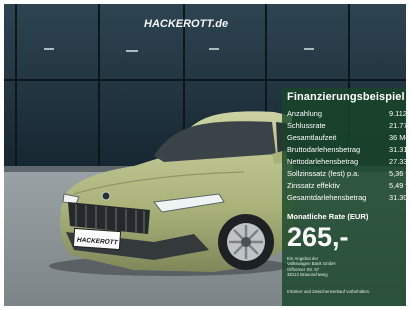 Image resolution: width=410 pixels, height=310 pixels. I want to click on brand-badge, so click(106, 196).